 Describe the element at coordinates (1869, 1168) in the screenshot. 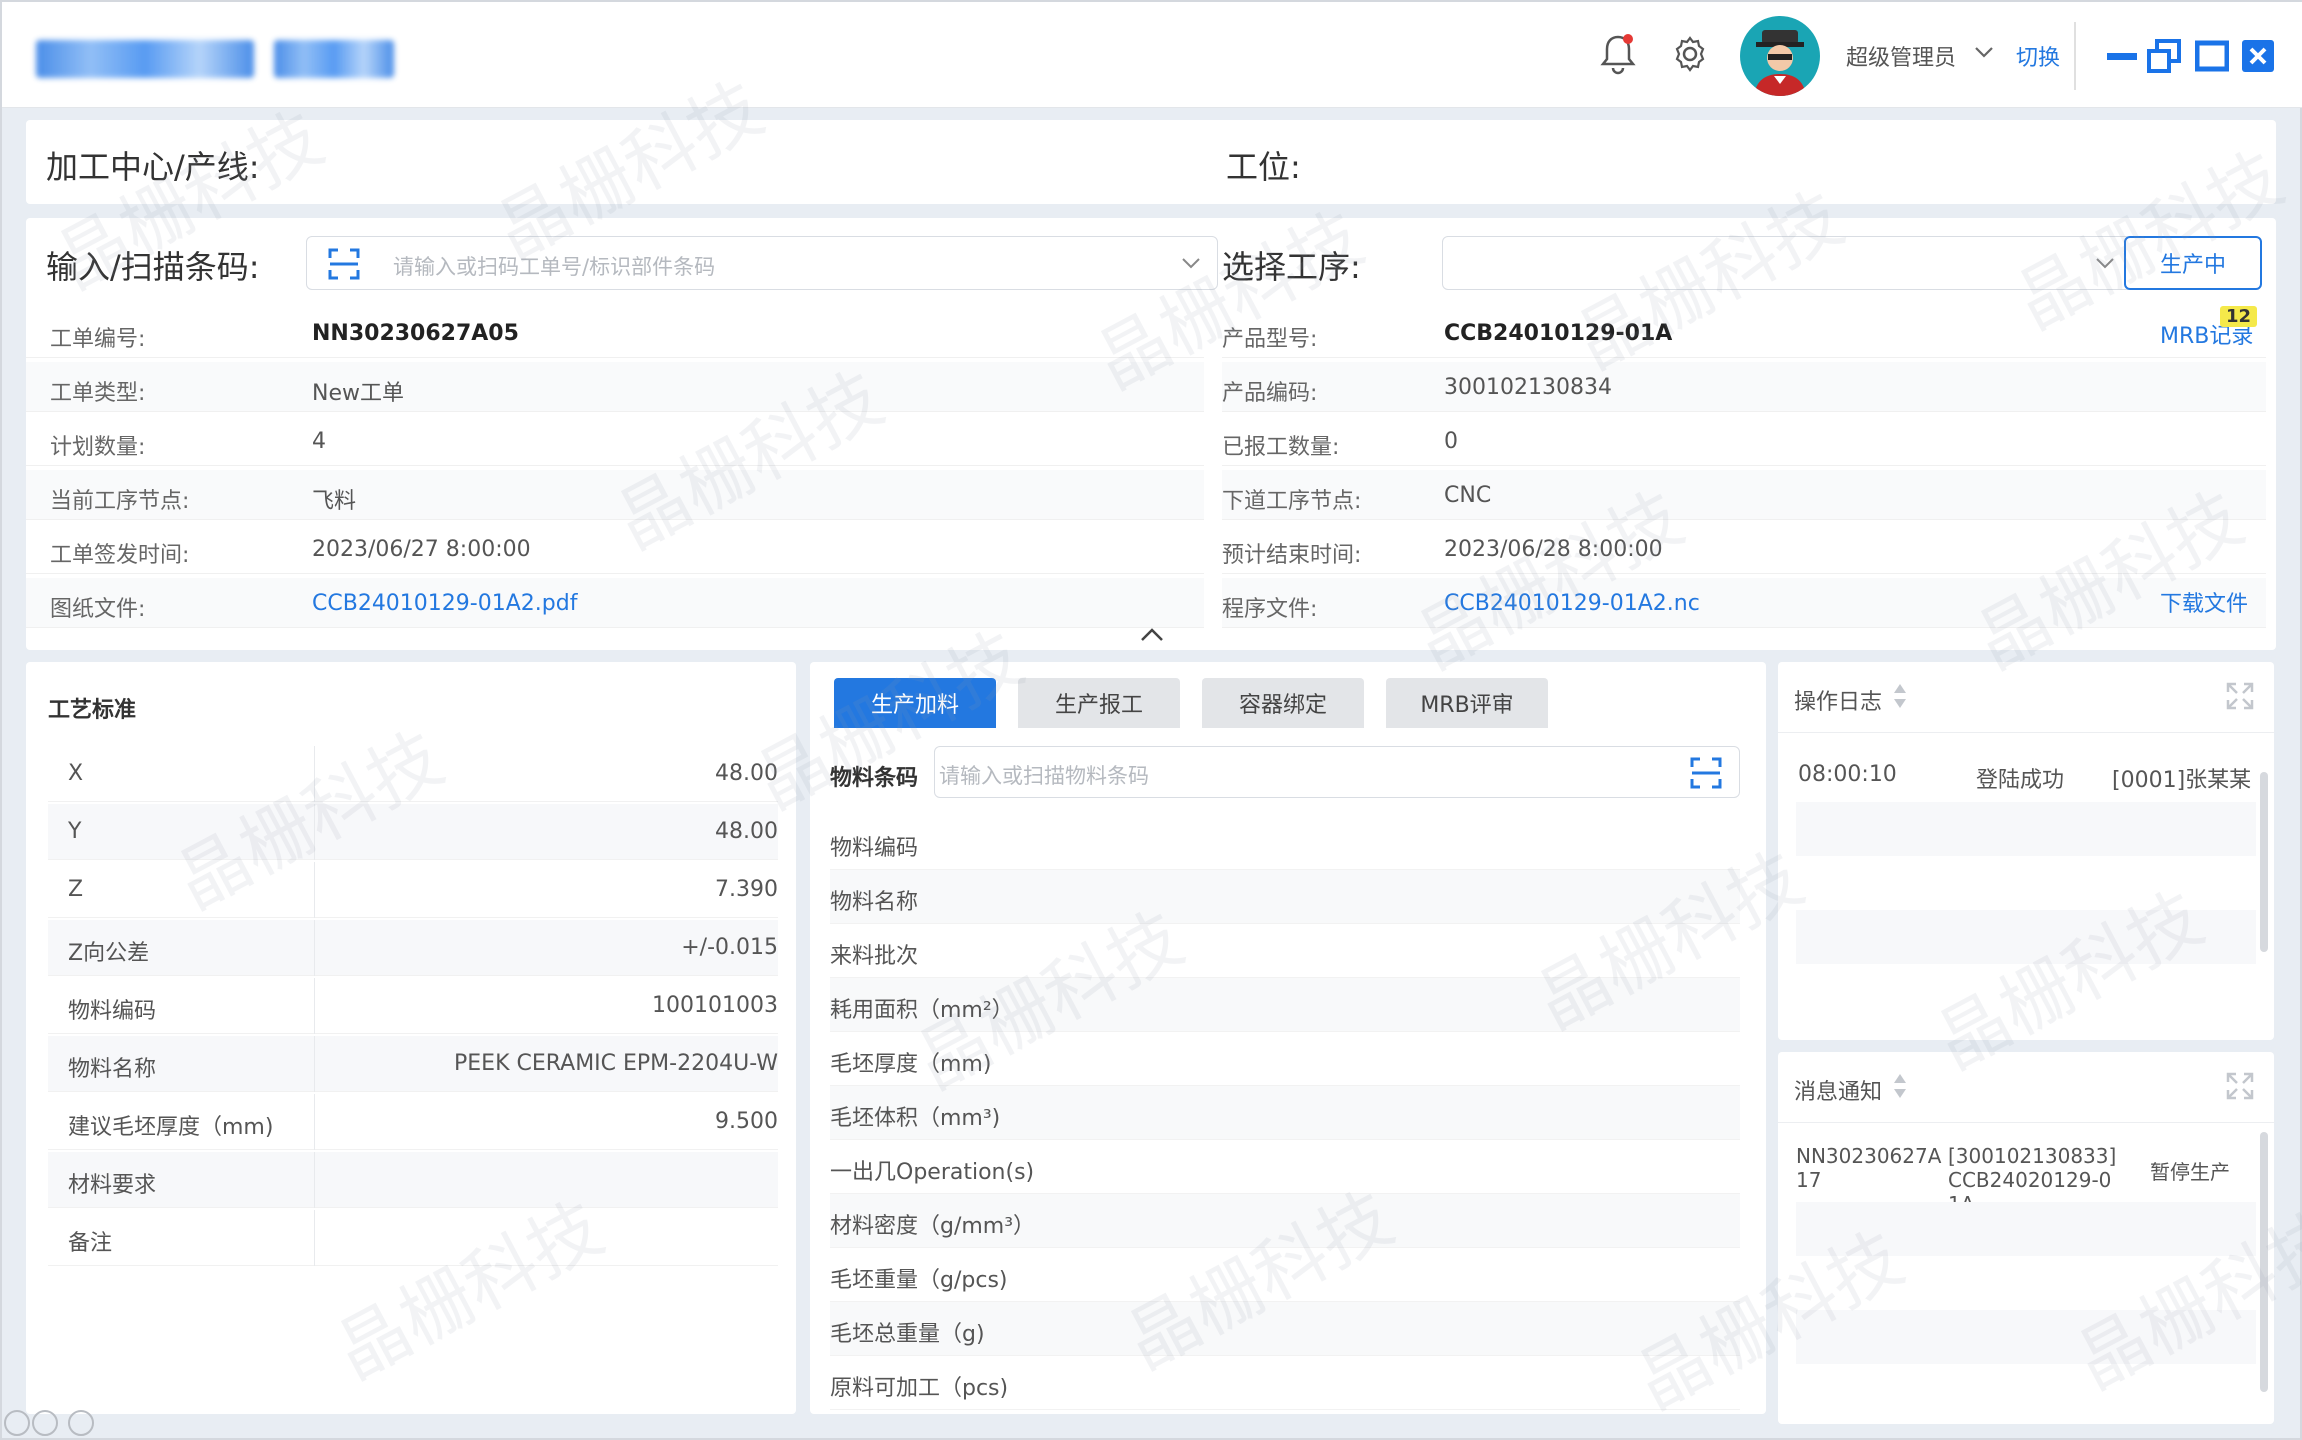

I see `notification-order: NN30230627A17` at that location.